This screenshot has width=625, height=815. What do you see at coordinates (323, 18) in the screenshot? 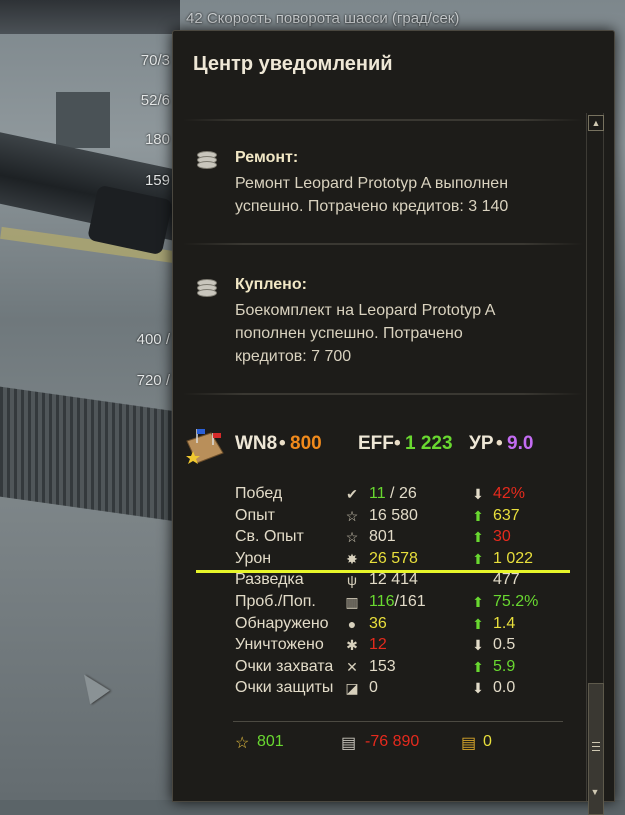
I see `vehicle-stat-label: 42 Скорость поворота шасси (град/сек)` at bounding box center [323, 18].